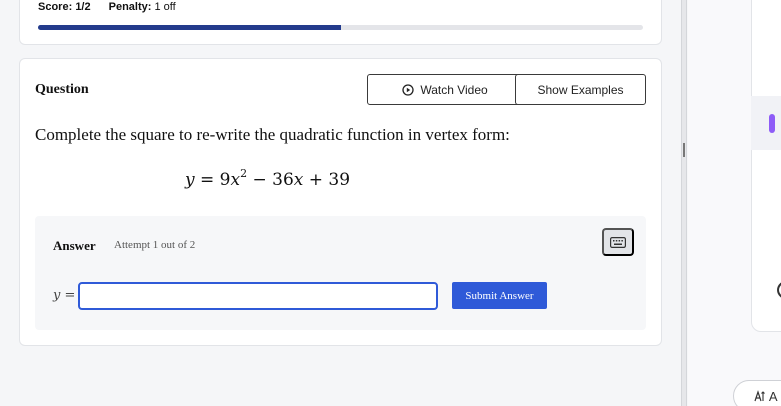 Image resolution: width=781 pixels, height=406 pixels. What do you see at coordinates (408, 89) in the screenshot?
I see `play-circle-icon` at bounding box center [408, 89].